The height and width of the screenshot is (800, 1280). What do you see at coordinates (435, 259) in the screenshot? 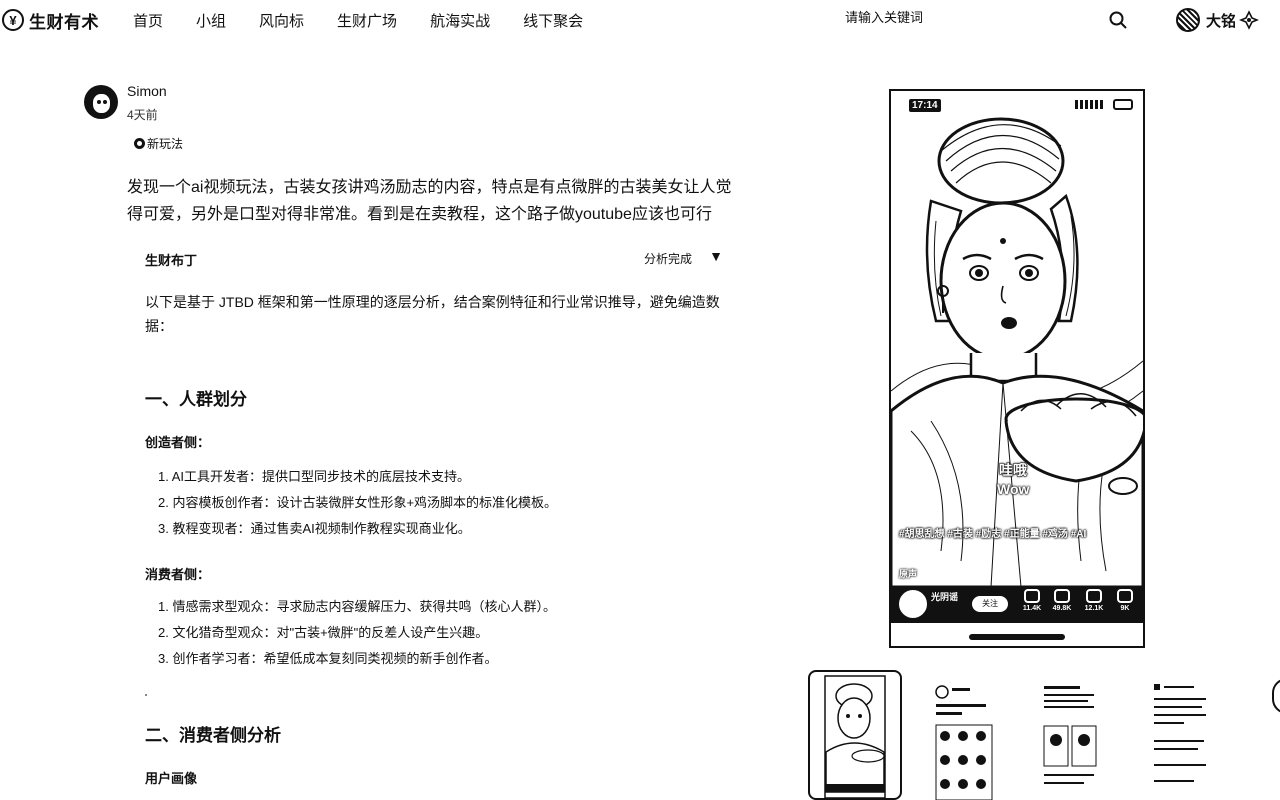
I see `ai-analysis-header: 生财布丁 分析完成 ▼` at bounding box center [435, 259].